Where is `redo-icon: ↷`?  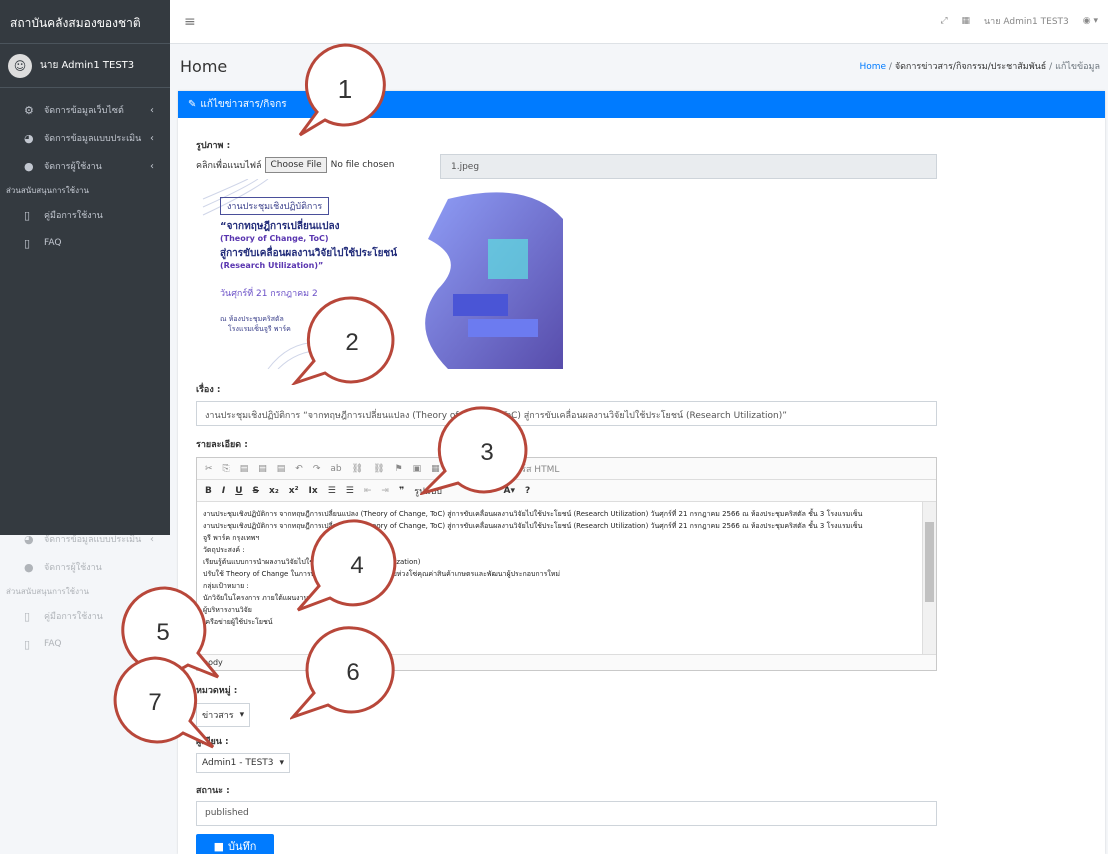
redo-icon: ↷ is located at coordinates (317, 469).